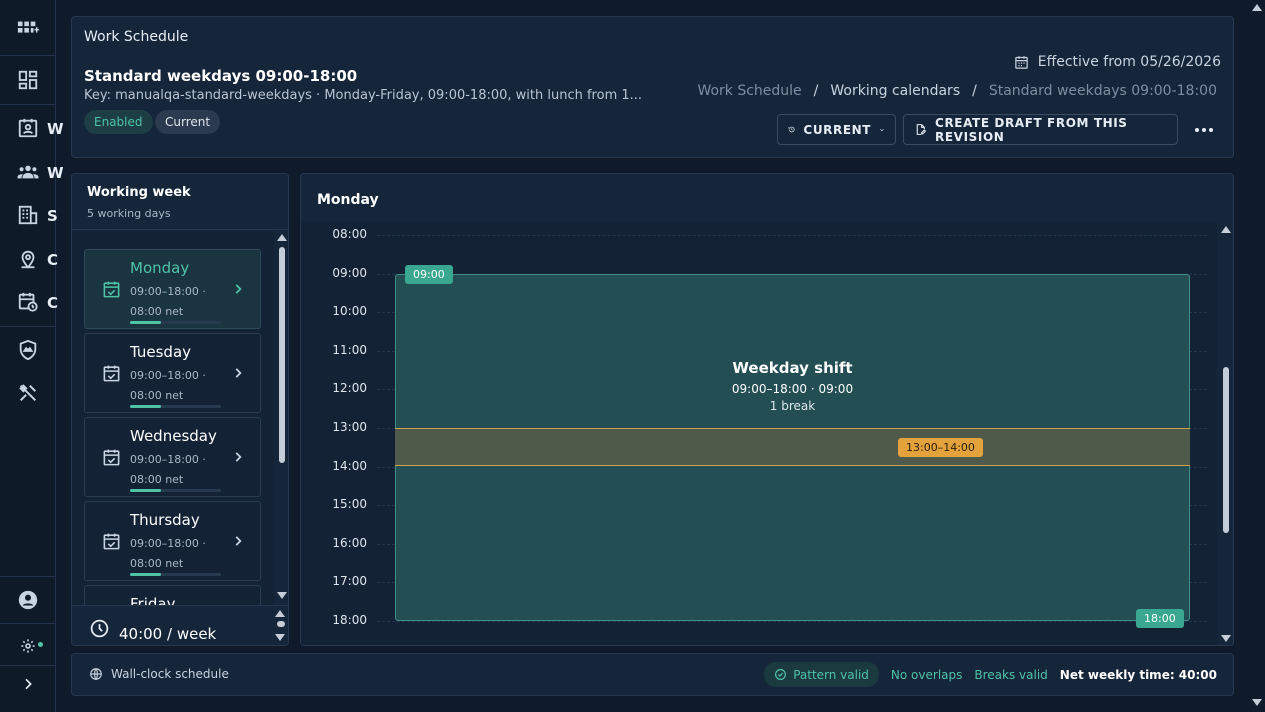 The width and height of the screenshot is (1265, 712). I want to click on pattern-valid-label: Pattern valid, so click(831, 674).